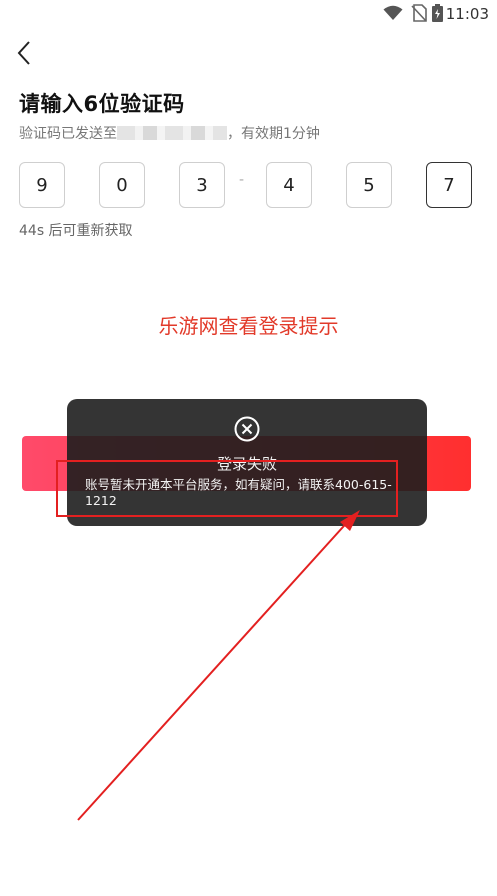 The width and height of the screenshot is (497, 896). What do you see at coordinates (369, 185) in the screenshot?
I see `code-digit-5: 5` at bounding box center [369, 185].